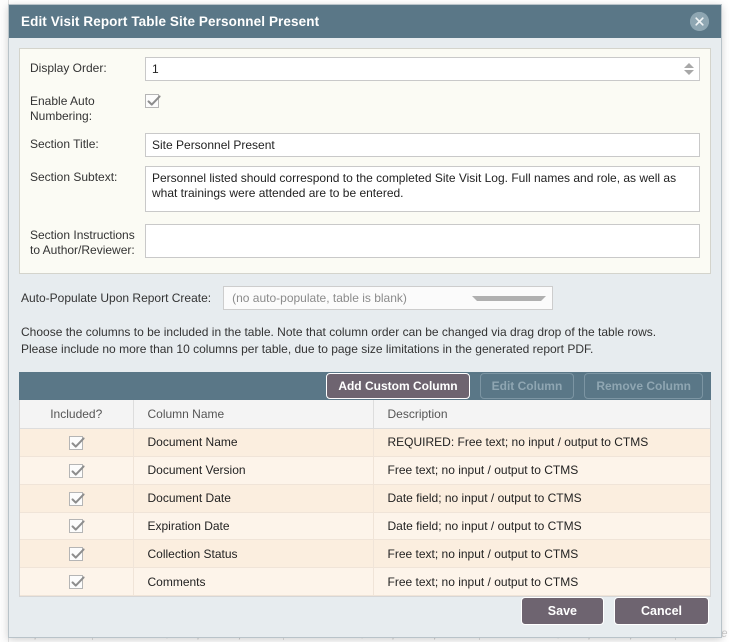 The height and width of the screenshot is (642, 730). I want to click on section-subtext-label: Section Subtext:, so click(74, 177).